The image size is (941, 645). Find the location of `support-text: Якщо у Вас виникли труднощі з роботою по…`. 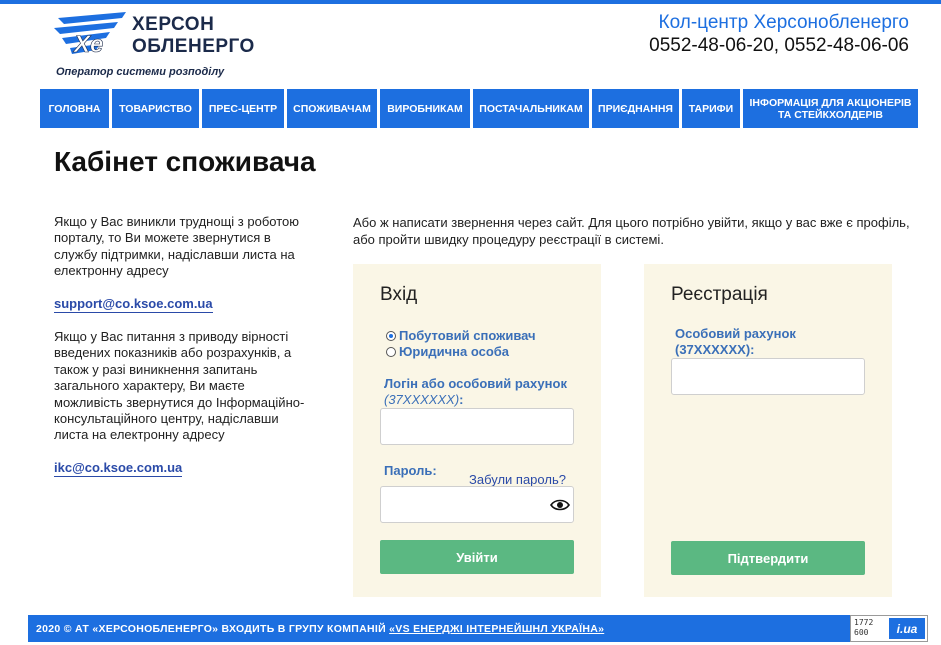

support-text: Якщо у Вас виникли труднощі з роботою по… is located at coordinates (177, 246).